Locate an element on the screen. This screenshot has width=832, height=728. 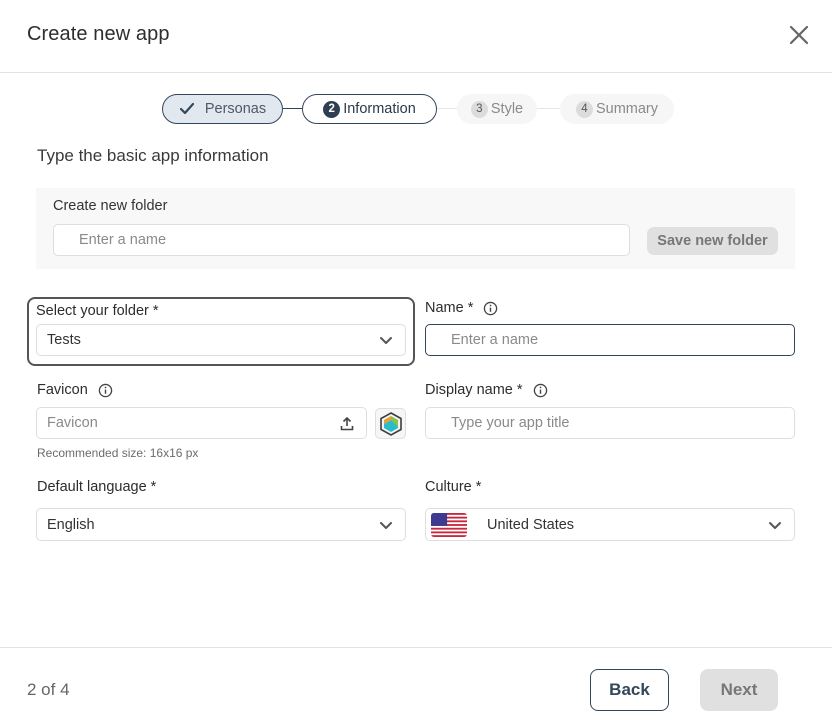
select-folder-label: Select your folder * is located at coordinates (97, 311).